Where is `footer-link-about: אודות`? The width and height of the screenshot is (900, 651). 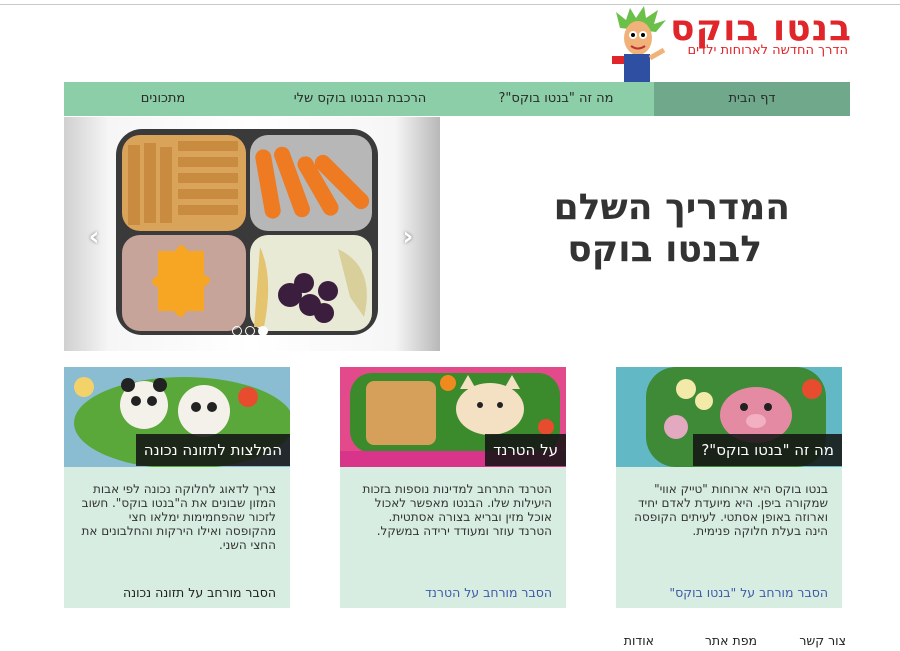 footer-link-about: אודות is located at coordinates (639, 640).